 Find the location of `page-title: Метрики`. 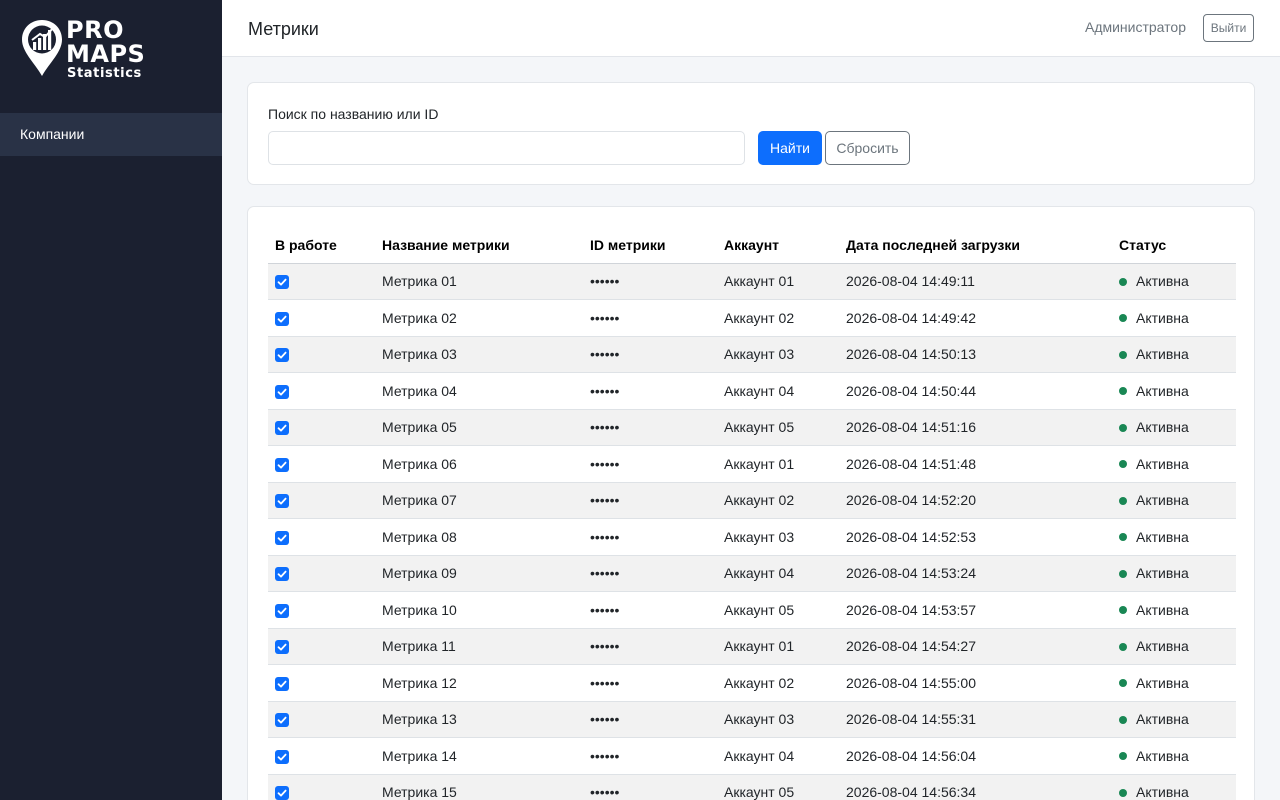

page-title: Метрики is located at coordinates (283, 29).